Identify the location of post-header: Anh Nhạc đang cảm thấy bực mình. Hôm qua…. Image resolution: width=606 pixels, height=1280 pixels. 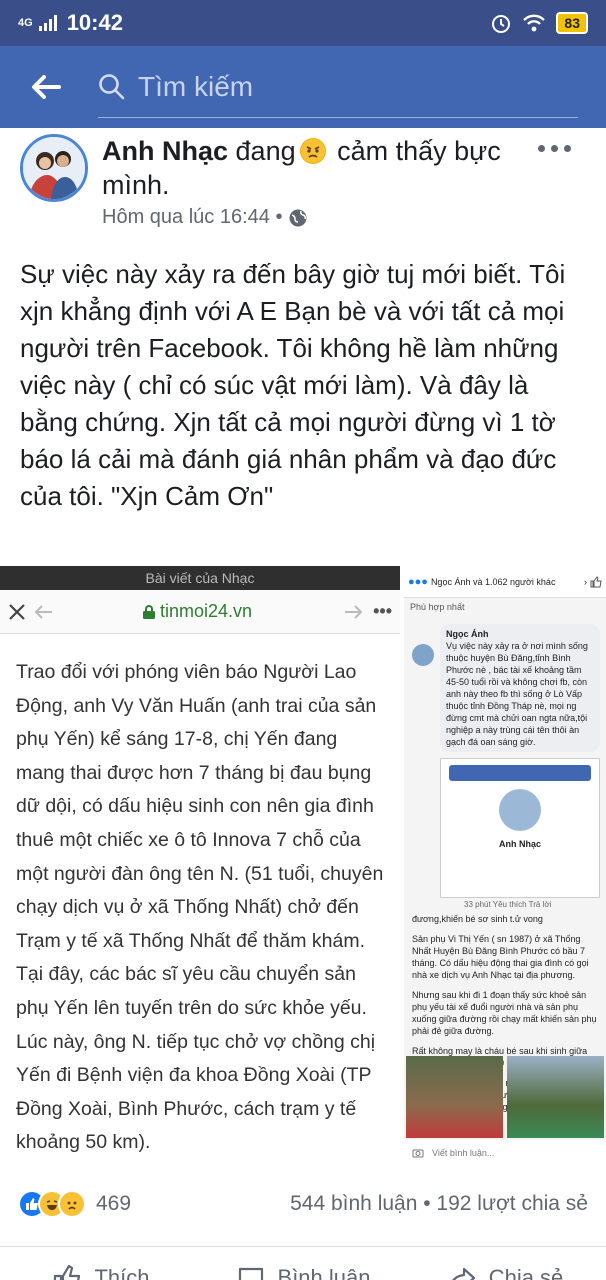
(303, 185).